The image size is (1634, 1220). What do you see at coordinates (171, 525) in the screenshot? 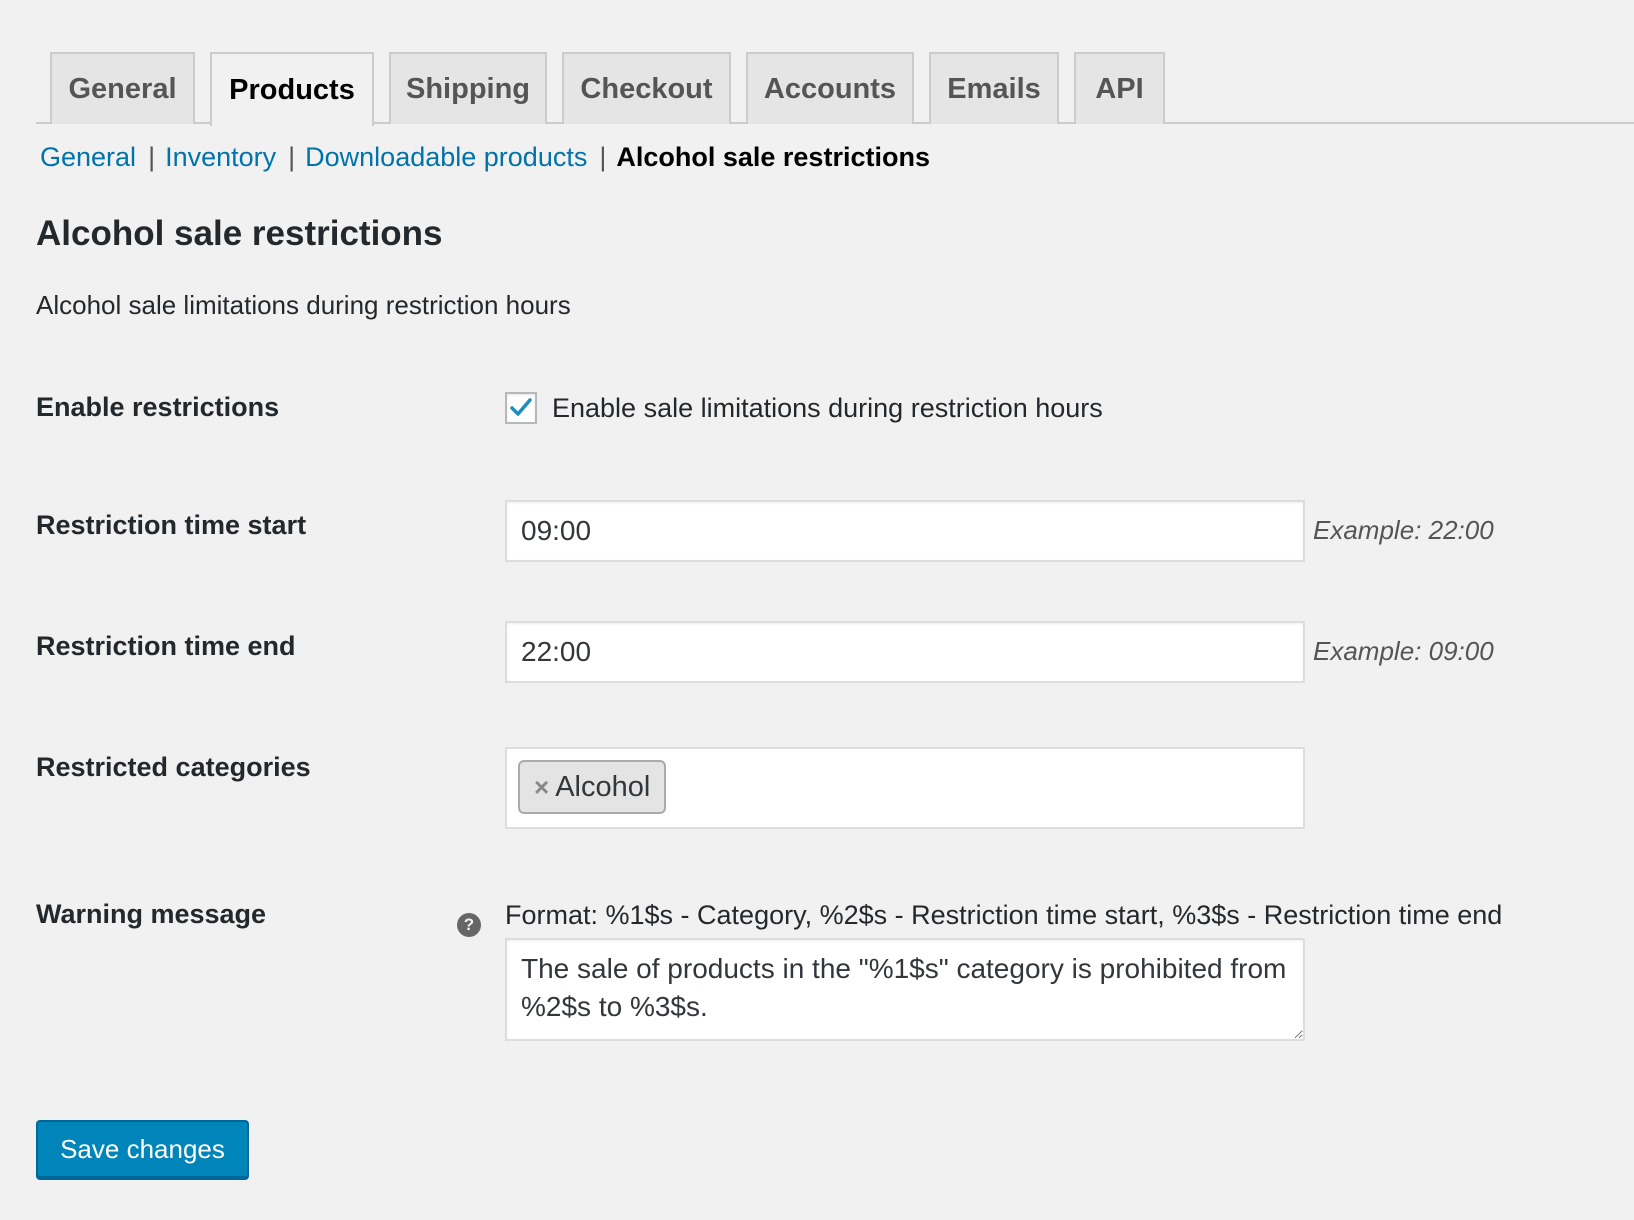
I see `time-start-label: Restriction time start` at bounding box center [171, 525].